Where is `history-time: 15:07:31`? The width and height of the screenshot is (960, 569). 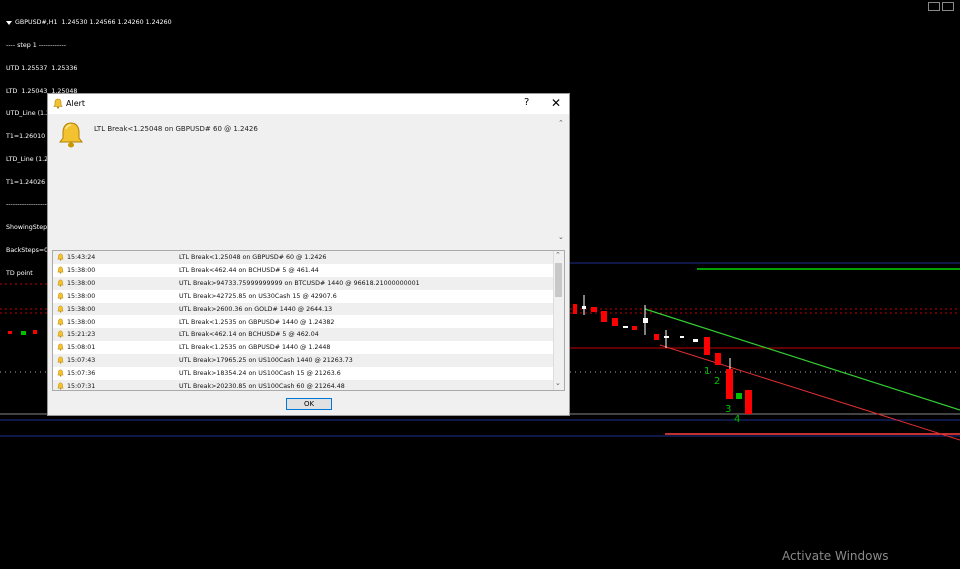
history-time: 15:07:31 is located at coordinates (81, 386).